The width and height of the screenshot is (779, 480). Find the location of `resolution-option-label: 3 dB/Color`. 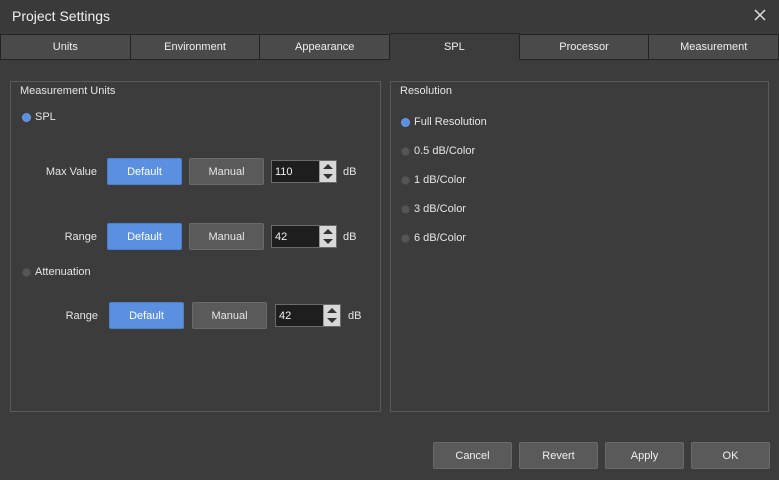

resolution-option-label: 3 dB/Color is located at coordinates (440, 209).